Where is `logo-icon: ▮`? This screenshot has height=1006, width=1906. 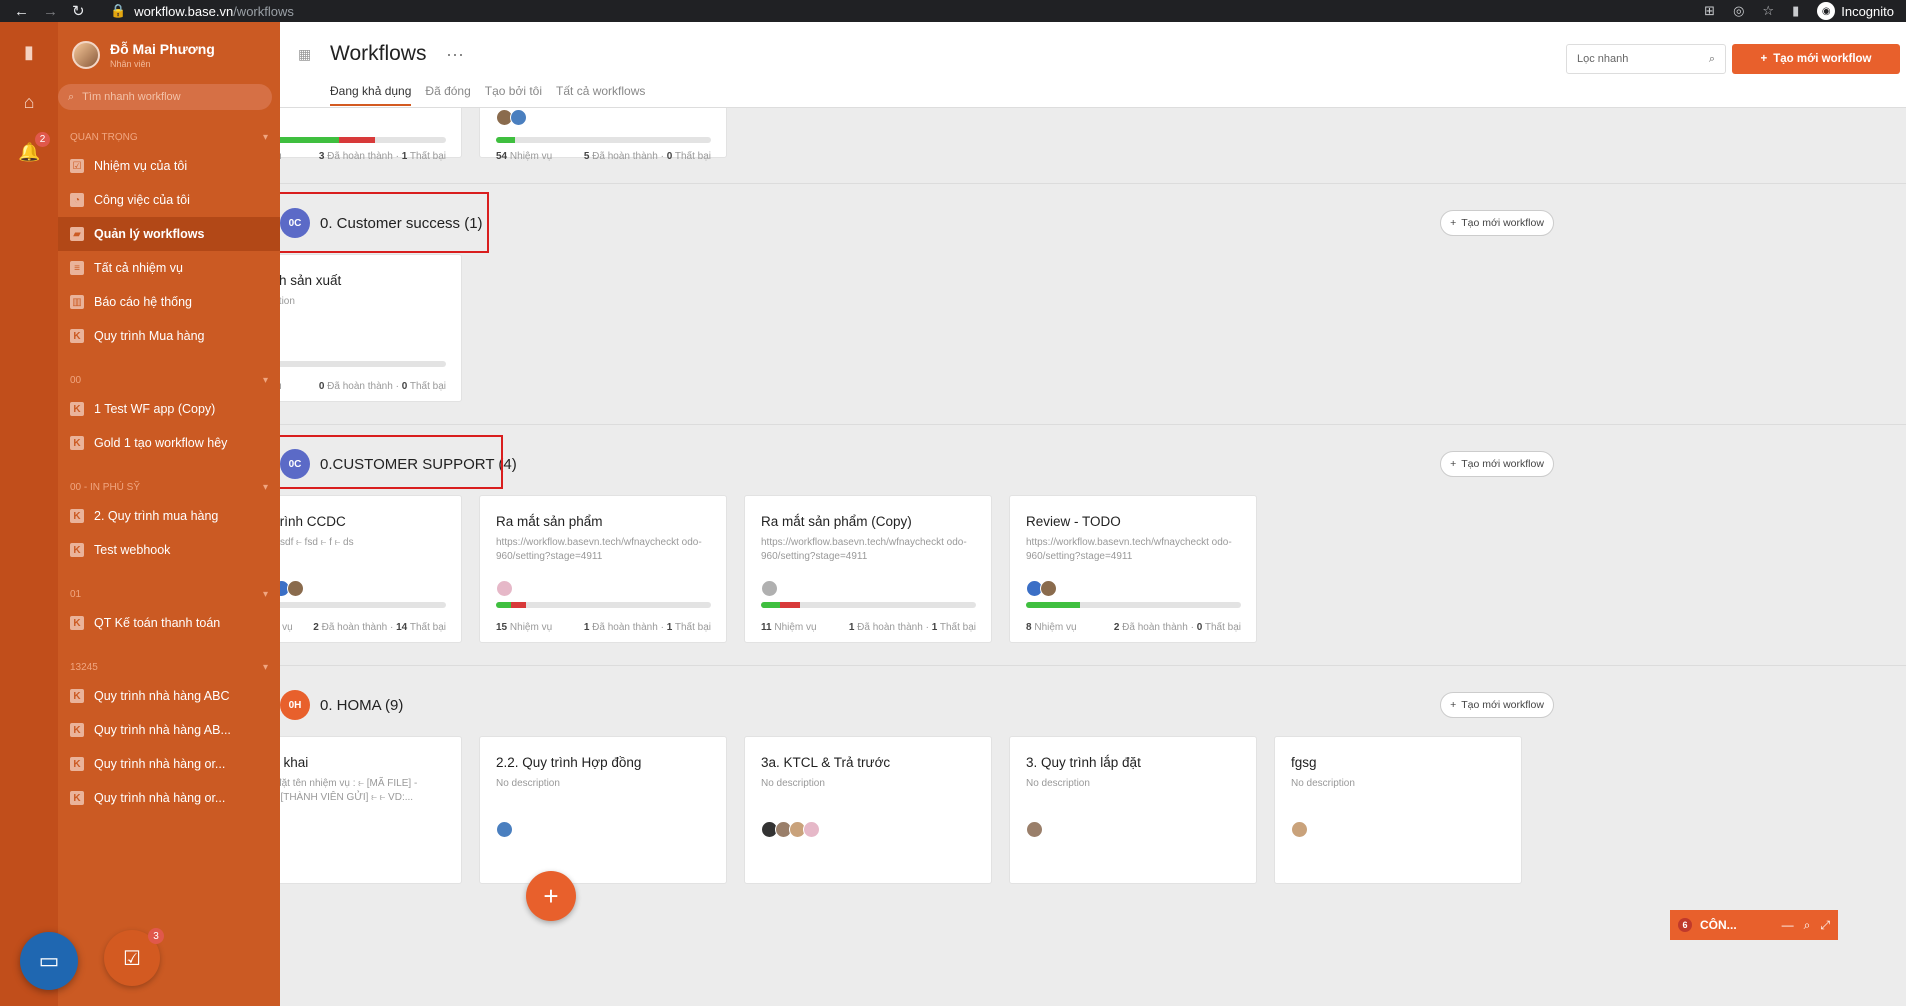
logo-icon: ▮ is located at coordinates (29, 53).